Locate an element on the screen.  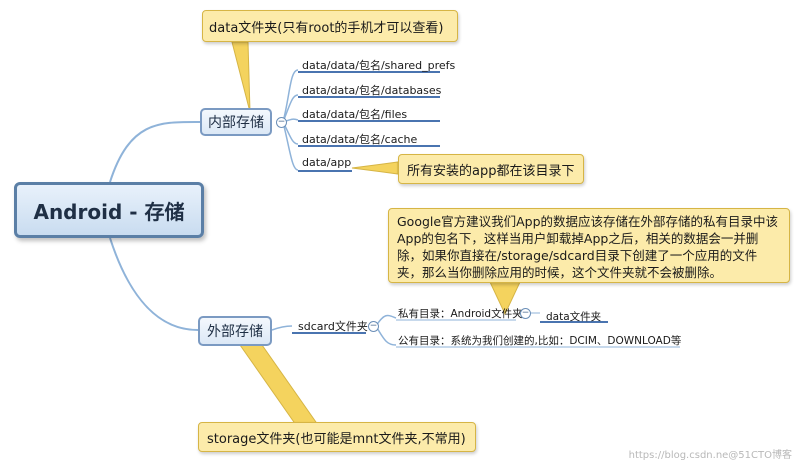
external-storage-label: 外部存储 is located at coordinates (235, 332).